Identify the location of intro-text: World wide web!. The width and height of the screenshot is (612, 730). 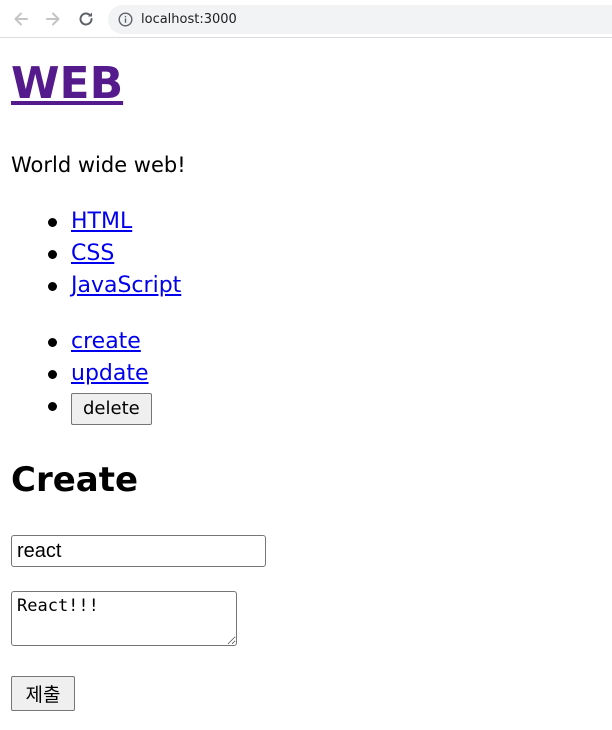
(98, 165).